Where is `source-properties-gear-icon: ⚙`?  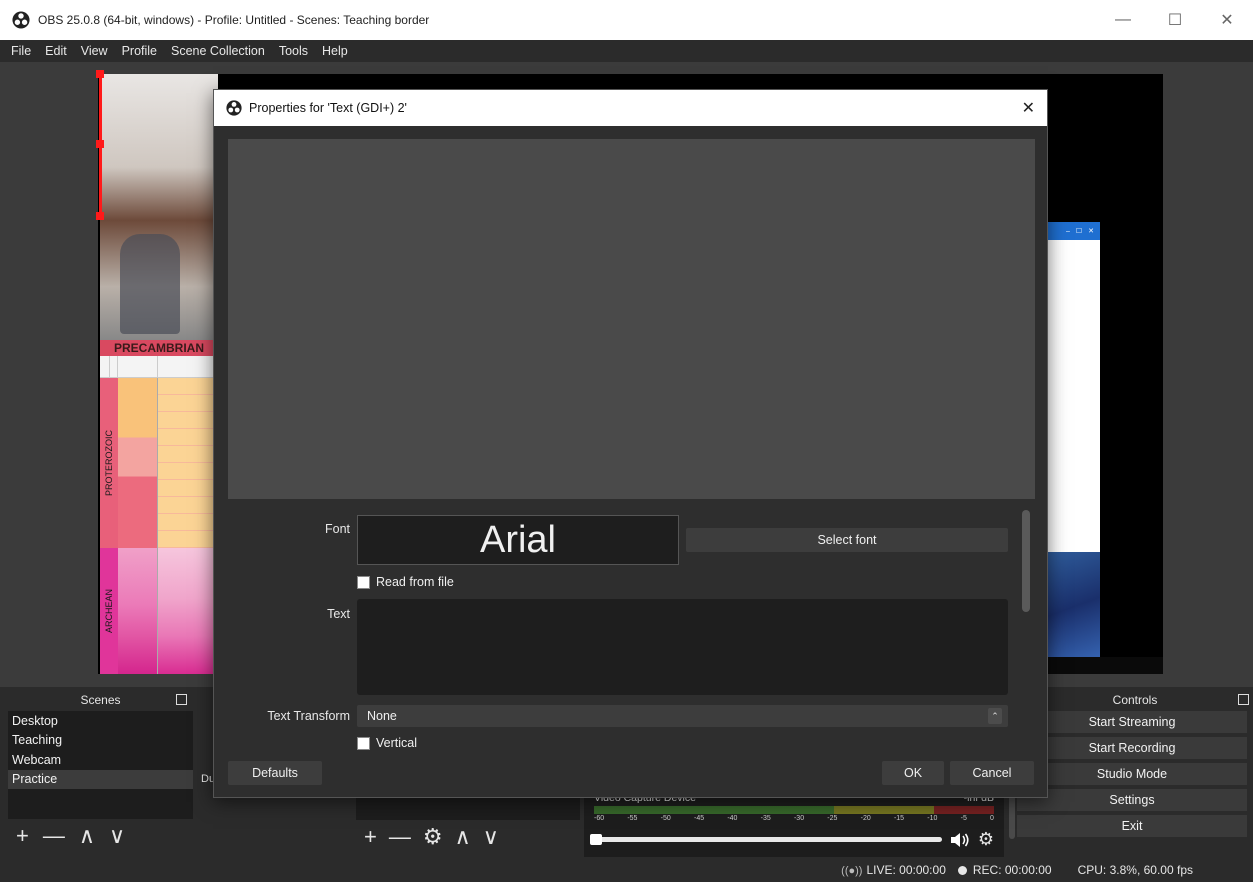 source-properties-gear-icon: ⚙ is located at coordinates (433, 837).